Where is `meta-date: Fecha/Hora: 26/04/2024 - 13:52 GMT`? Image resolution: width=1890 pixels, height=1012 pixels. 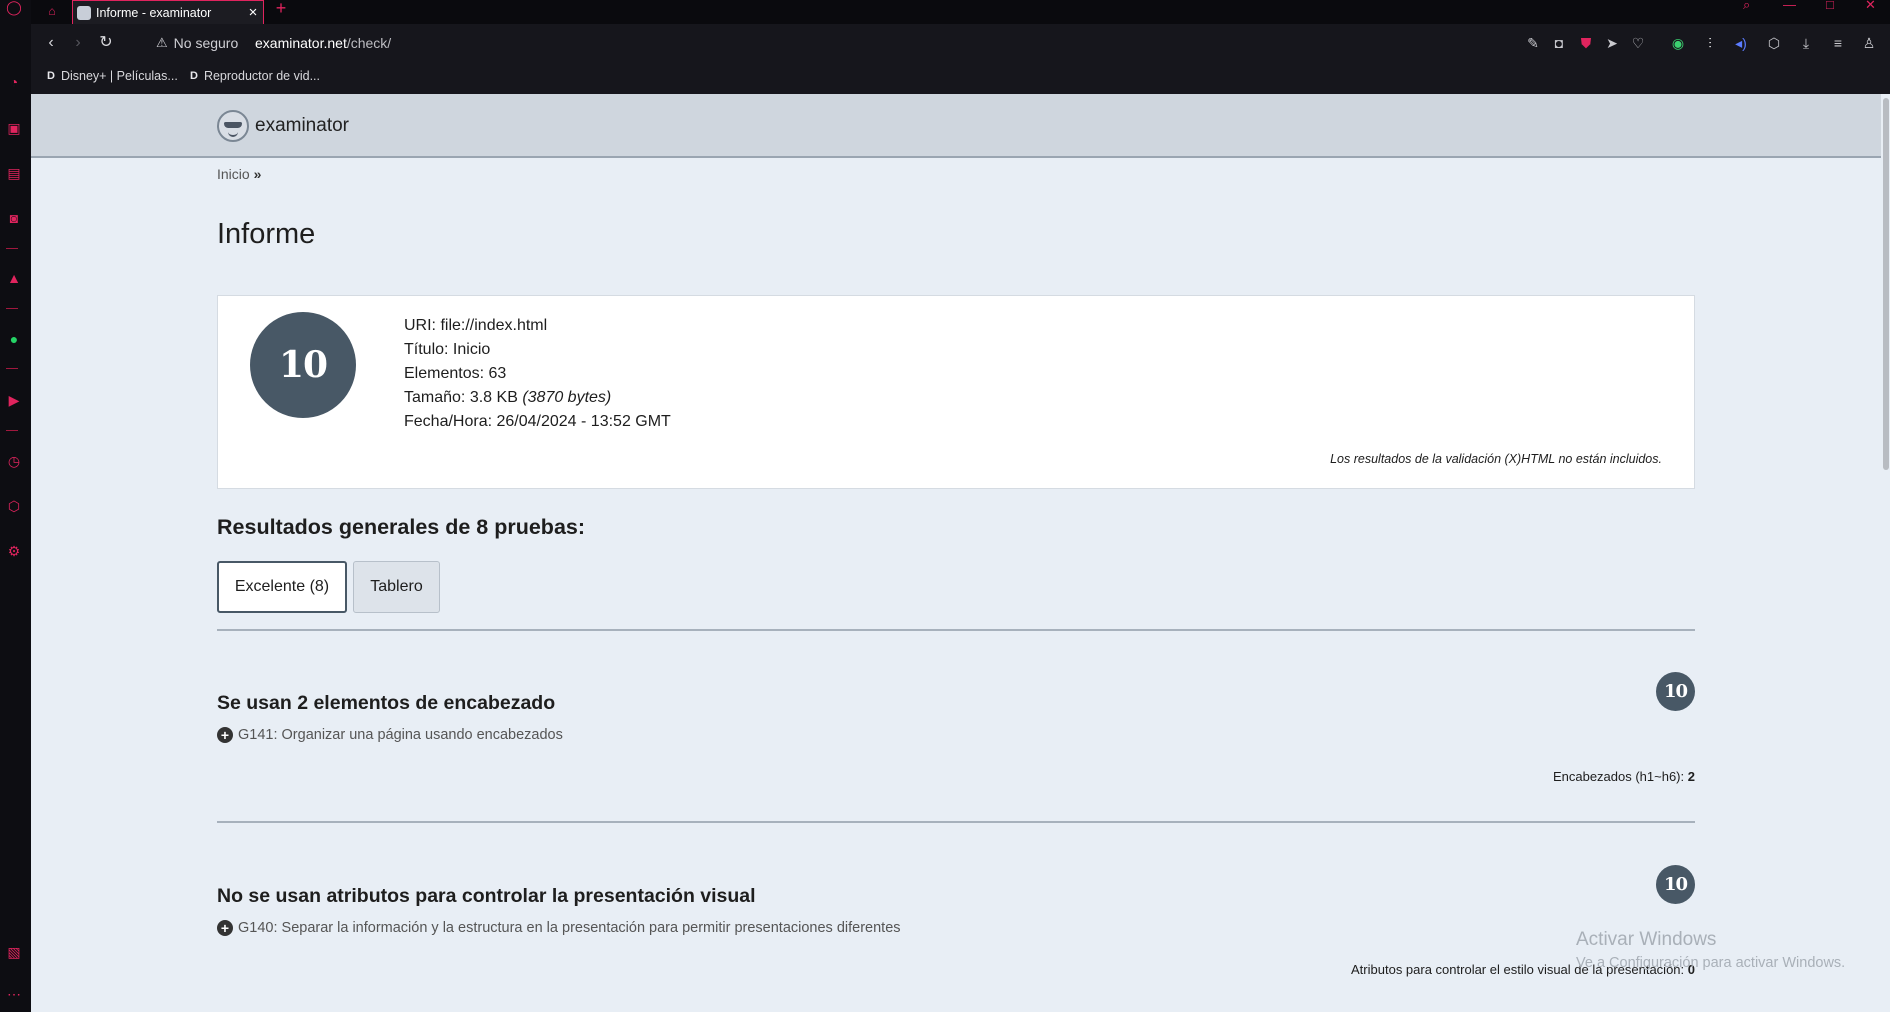 meta-date: Fecha/Hora: 26/04/2024 - 13:52 GMT is located at coordinates (537, 421).